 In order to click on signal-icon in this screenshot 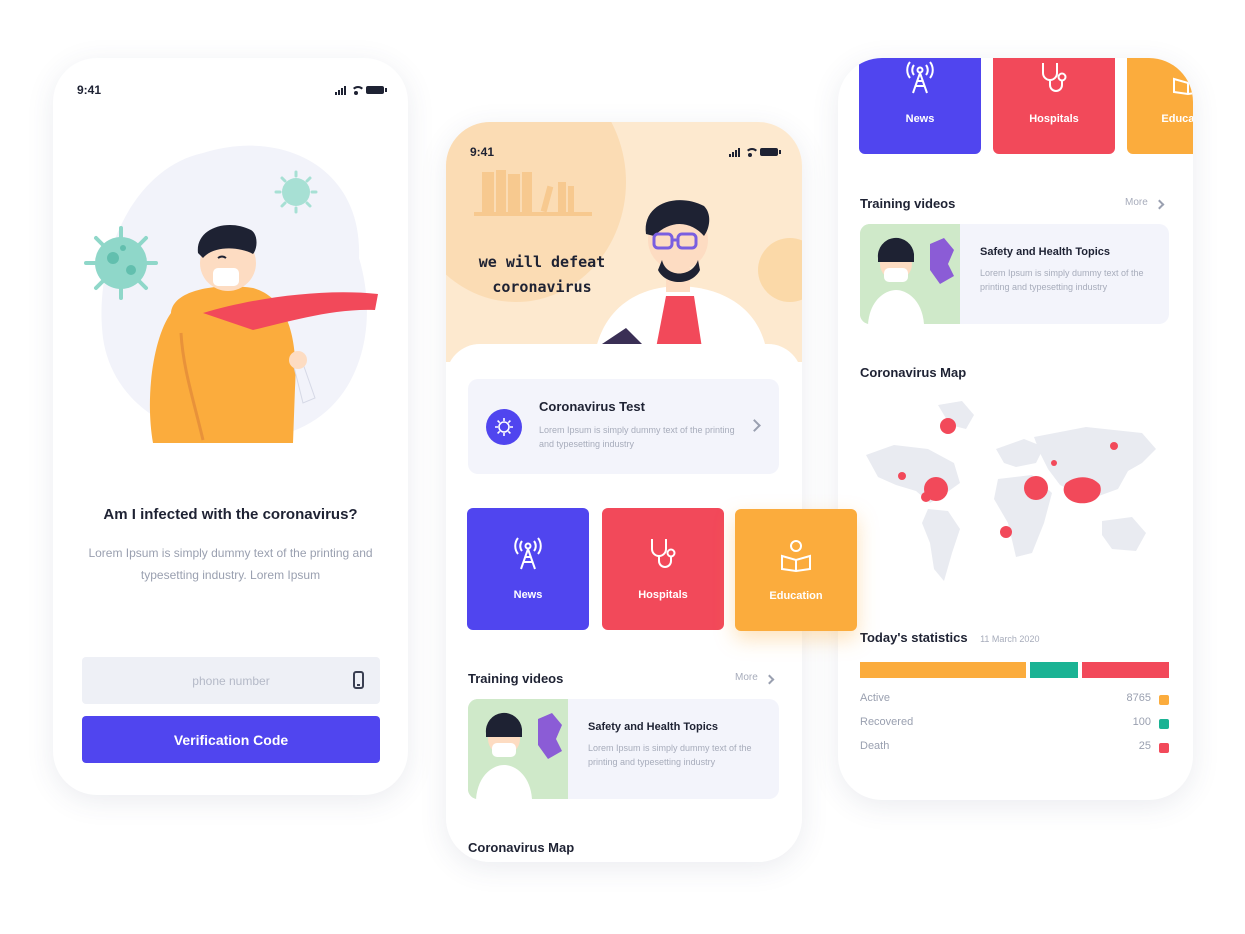, I will do `click(734, 152)`.